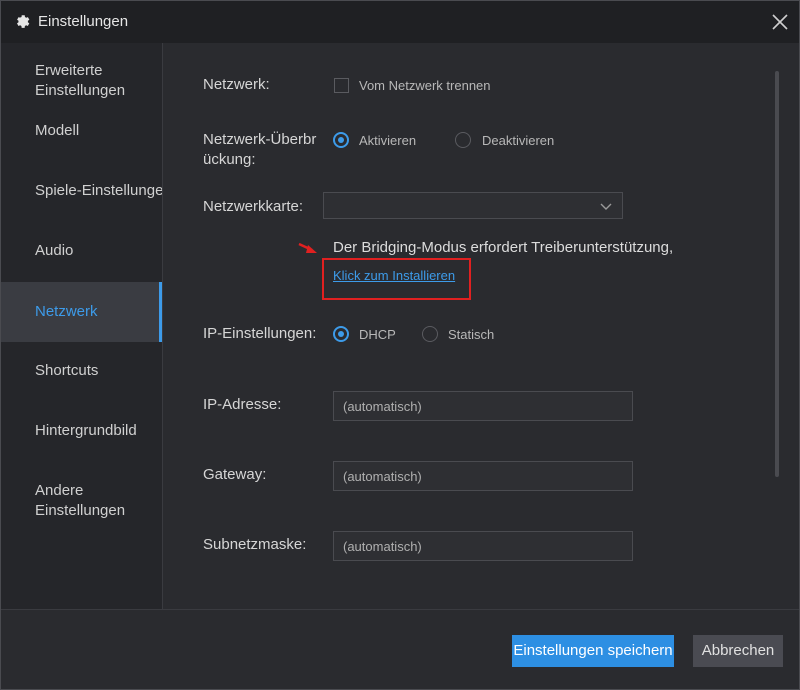  What do you see at coordinates (236, 84) in the screenshot?
I see `network-label: Netzwerk:` at bounding box center [236, 84].